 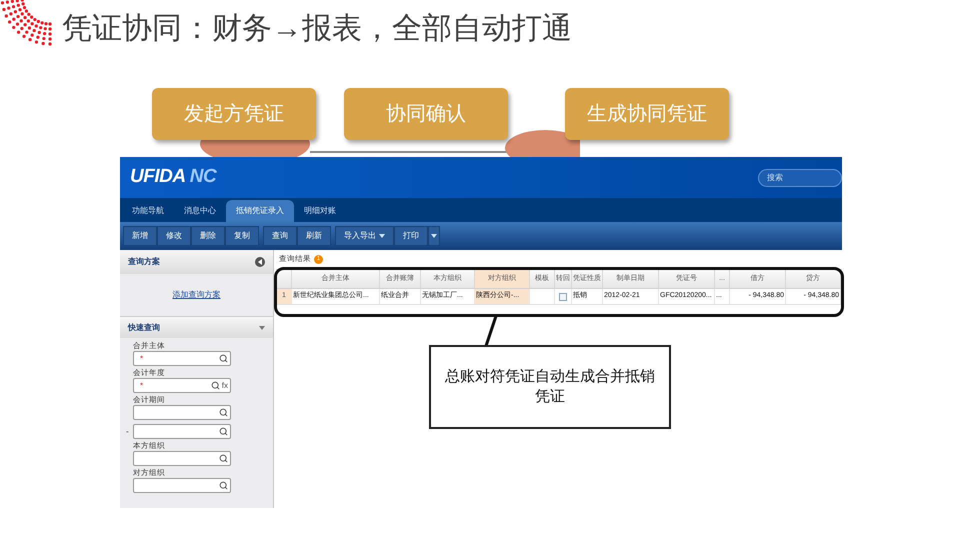 I want to click on panel-title: 快速查询, so click(x=144, y=328).